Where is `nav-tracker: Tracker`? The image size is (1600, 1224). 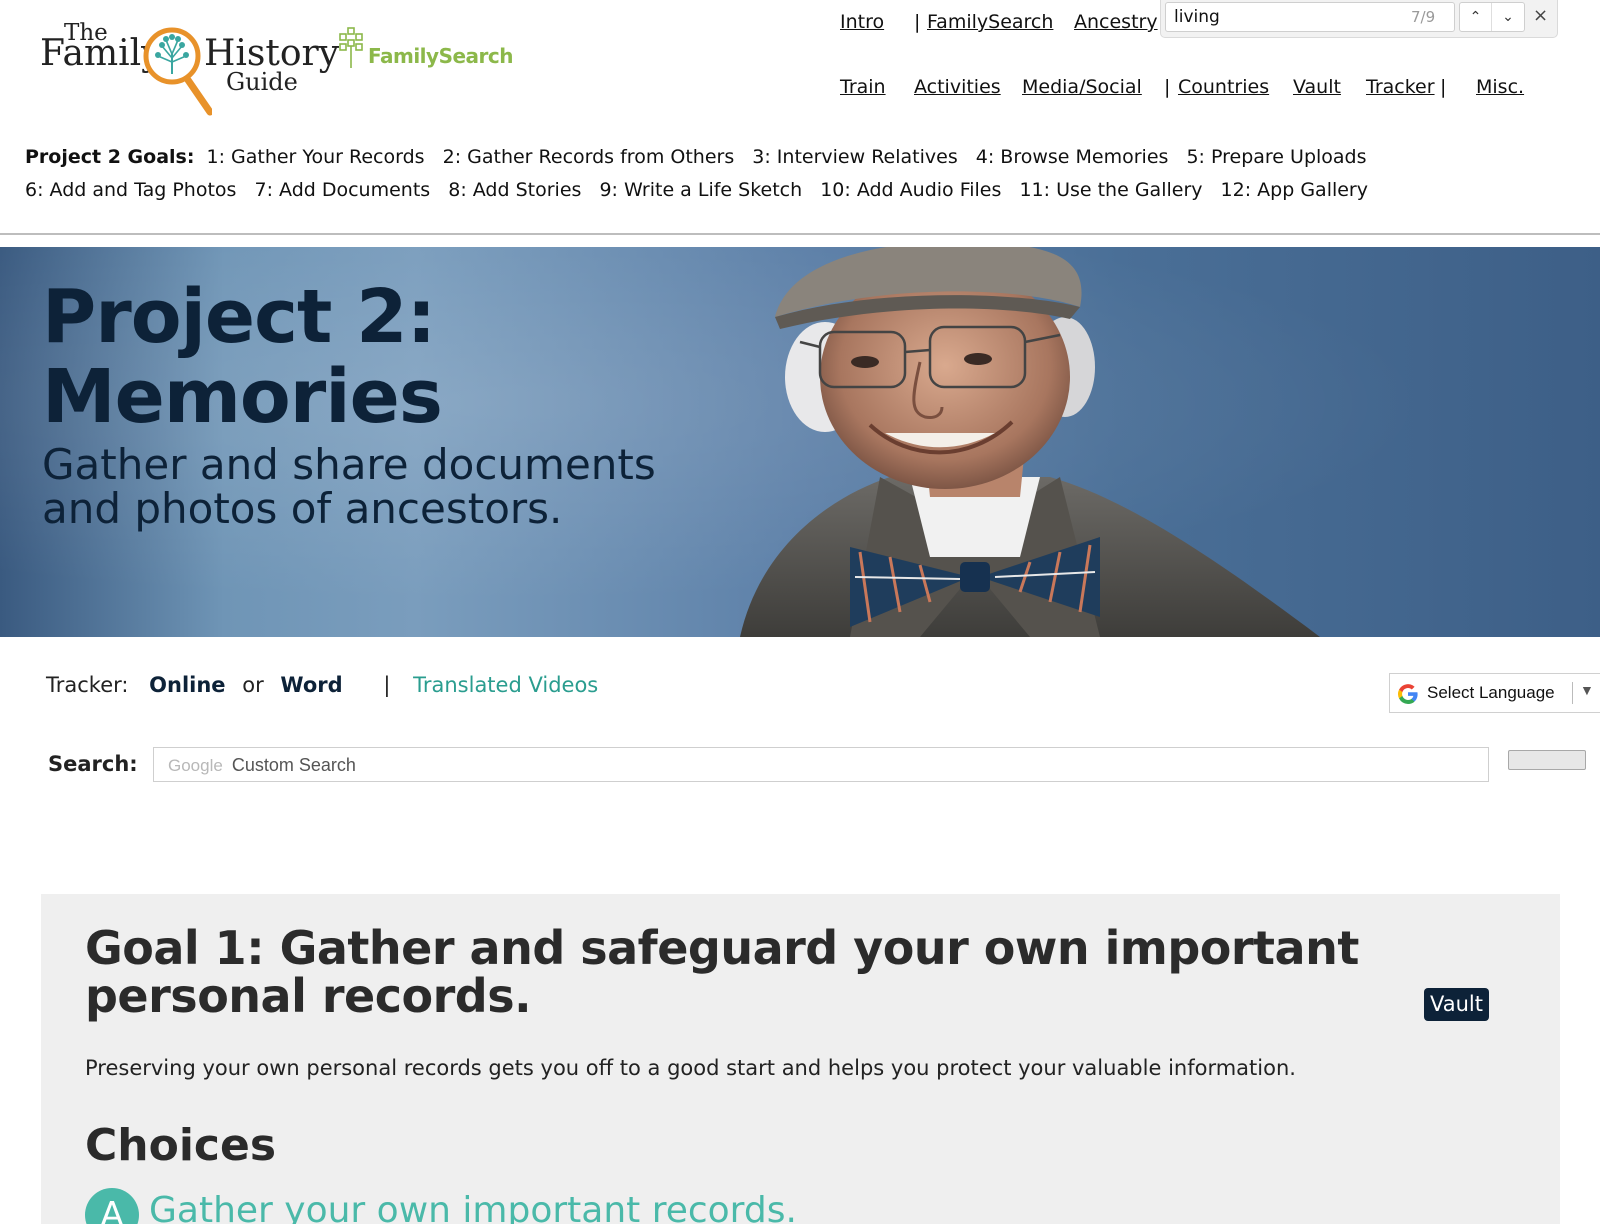 nav-tracker: Tracker is located at coordinates (1400, 87).